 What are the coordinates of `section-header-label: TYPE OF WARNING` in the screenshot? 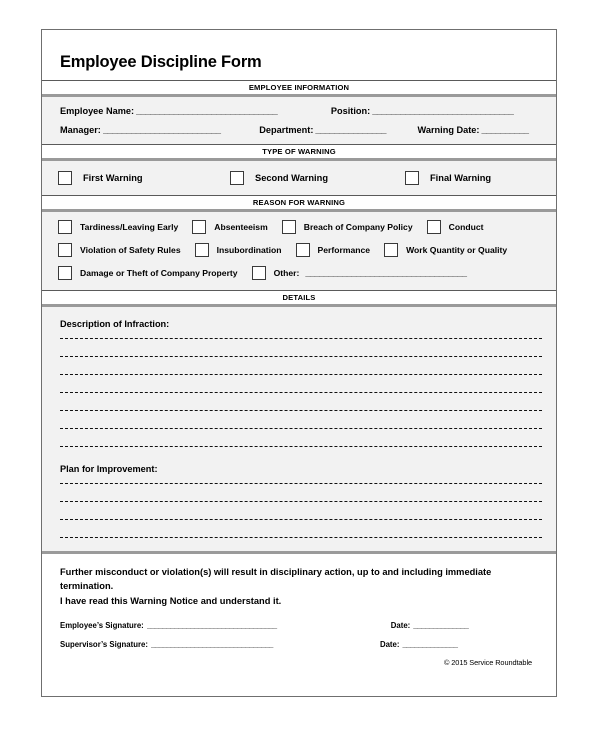 It's located at (299, 151).